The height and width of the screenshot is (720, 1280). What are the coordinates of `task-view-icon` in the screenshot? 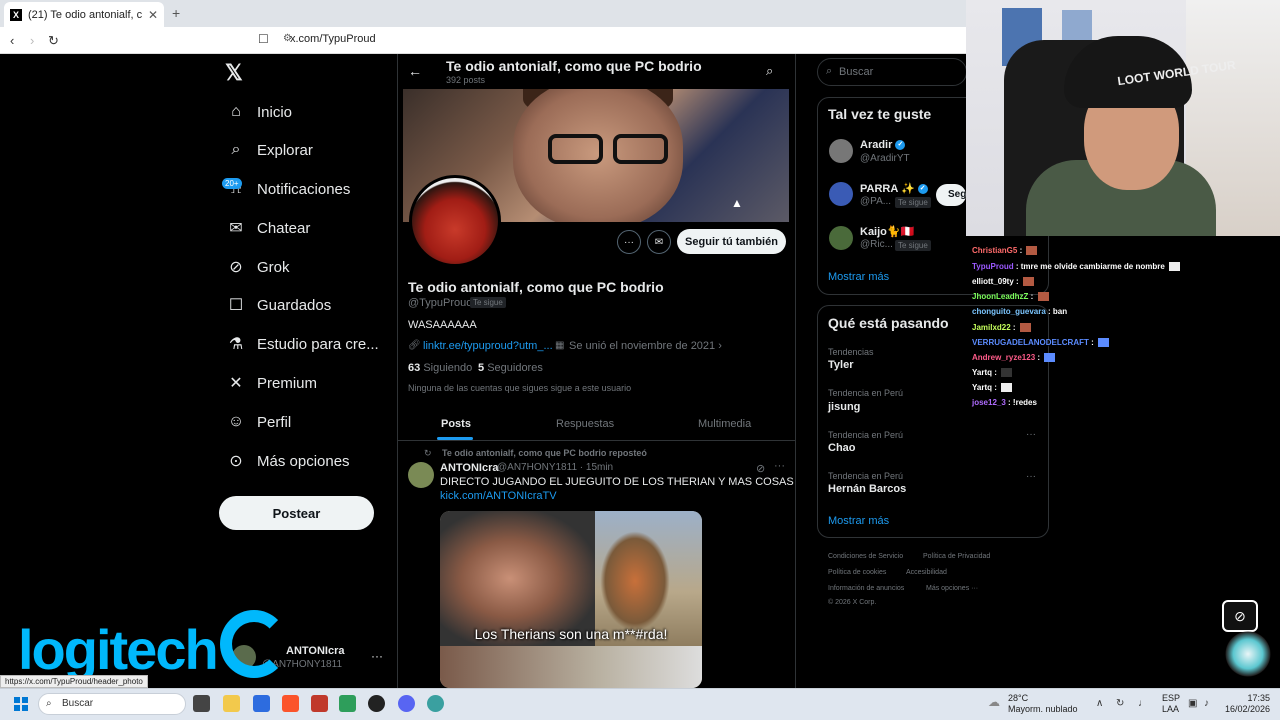 It's located at (201, 703).